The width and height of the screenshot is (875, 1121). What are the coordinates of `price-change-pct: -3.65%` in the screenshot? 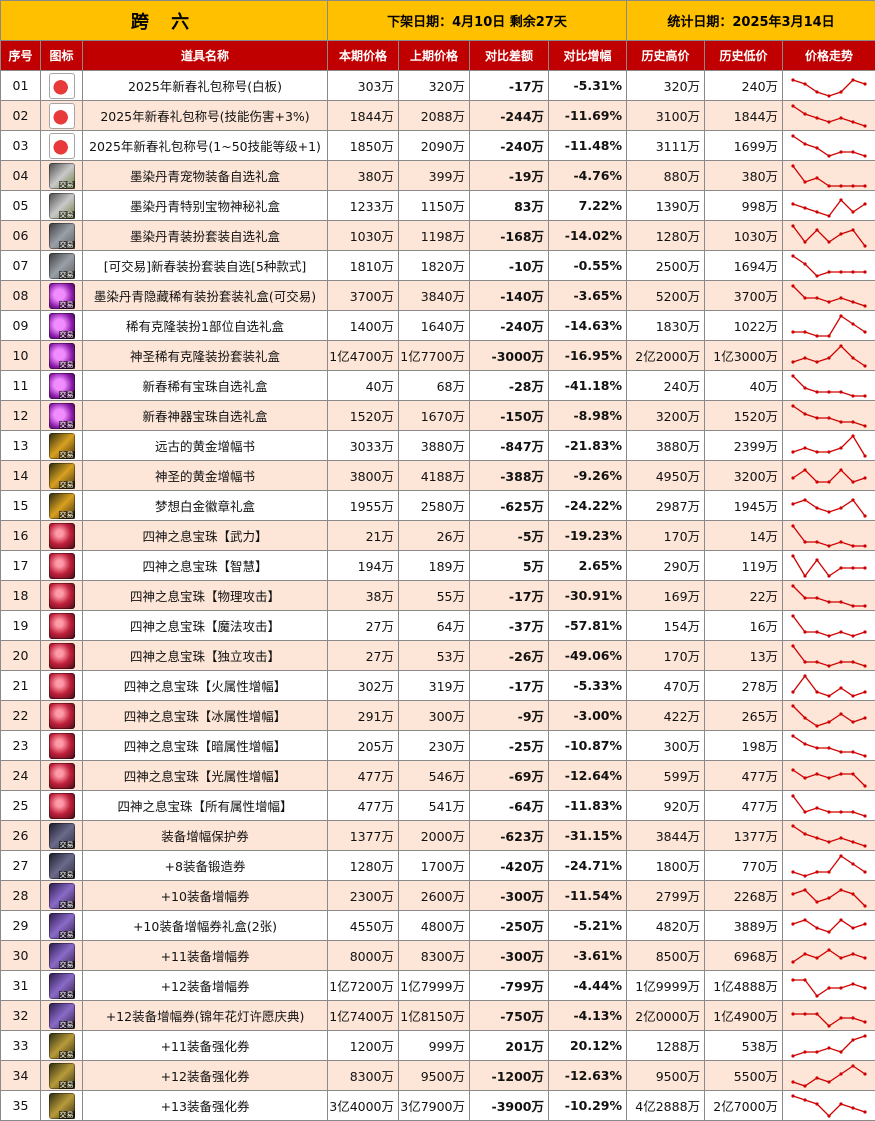 It's located at (588, 295).